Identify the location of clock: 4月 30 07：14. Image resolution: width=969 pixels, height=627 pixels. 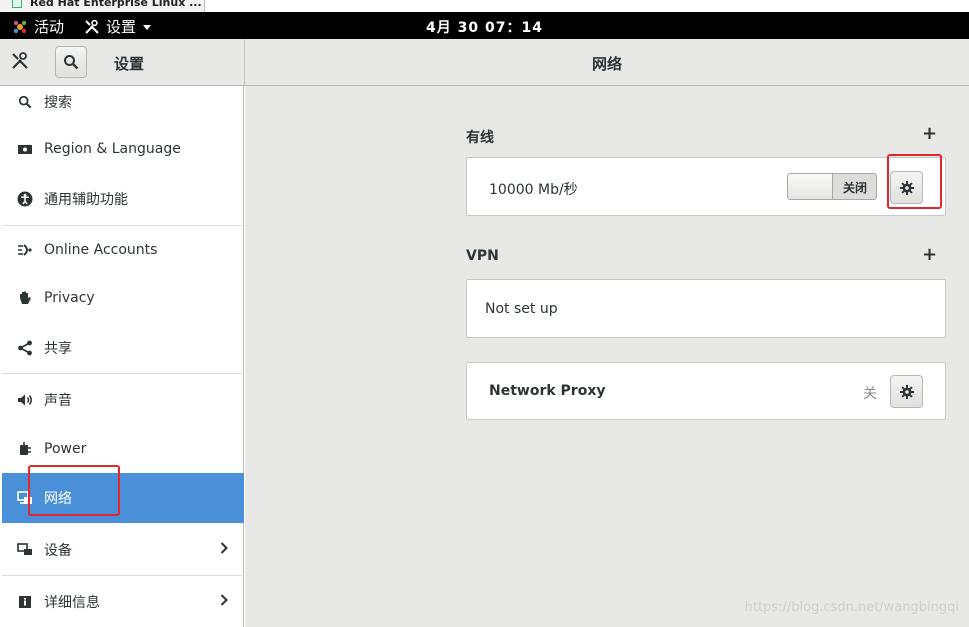
(484, 27).